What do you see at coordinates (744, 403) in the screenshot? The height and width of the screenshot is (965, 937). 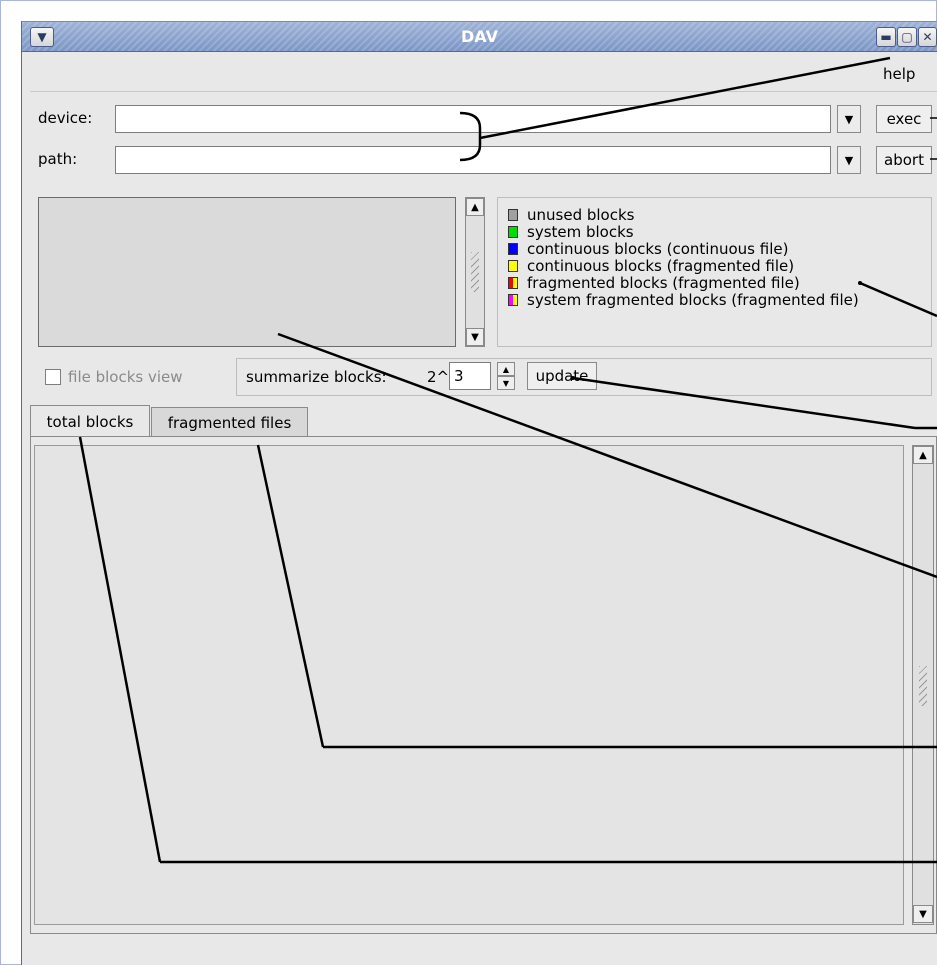 I see `callout-line-update-a` at bounding box center [744, 403].